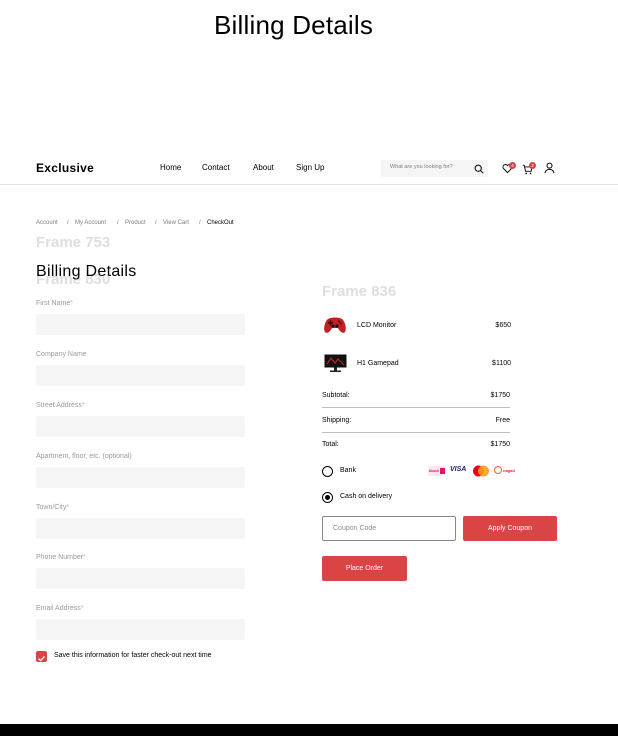 Image resolution: width=618 pixels, height=736 pixels. What do you see at coordinates (84, 456) in the screenshot?
I see `apartment-label: Apartment, floor, etc. (optional)` at bounding box center [84, 456].